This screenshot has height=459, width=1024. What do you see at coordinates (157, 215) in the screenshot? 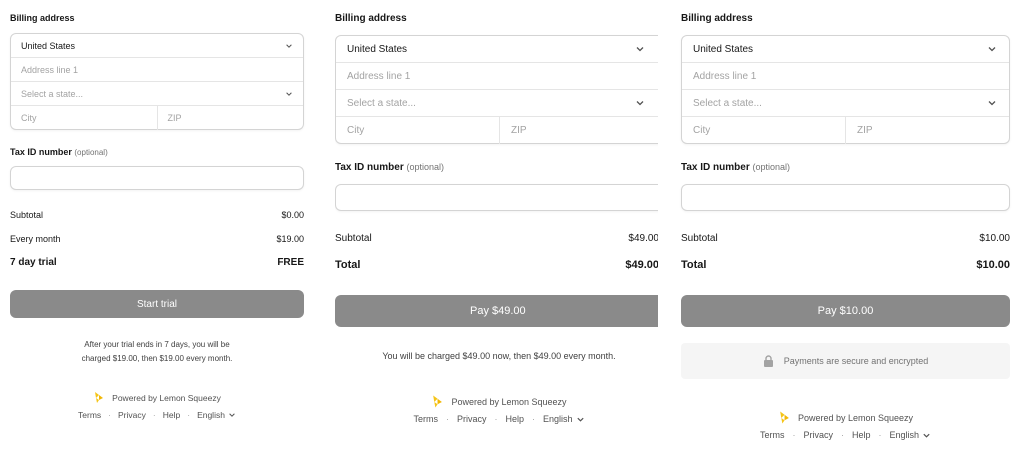
I see `subtotal-line: Subtotal $0.00` at bounding box center [157, 215].